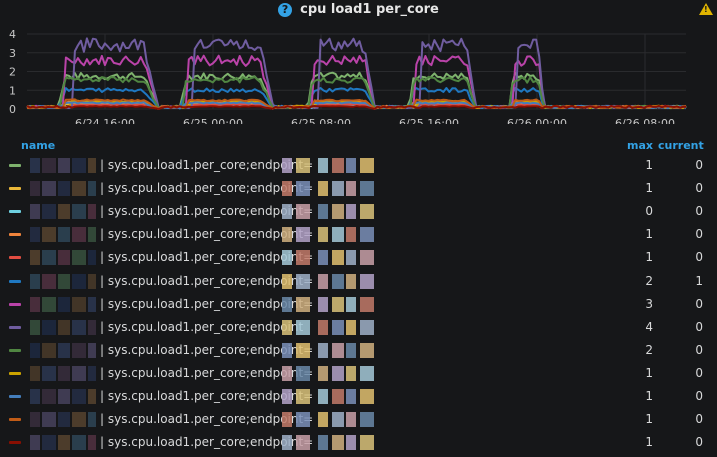  I want to click on y-tick-label: 2, so click(12, 72).